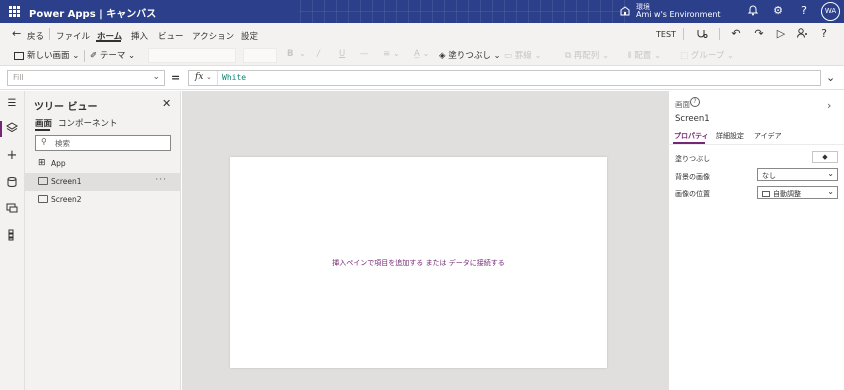 The image size is (844, 390). Describe the element at coordinates (66, 181) in the screenshot. I see `tree-item-label: Screen1` at that location.